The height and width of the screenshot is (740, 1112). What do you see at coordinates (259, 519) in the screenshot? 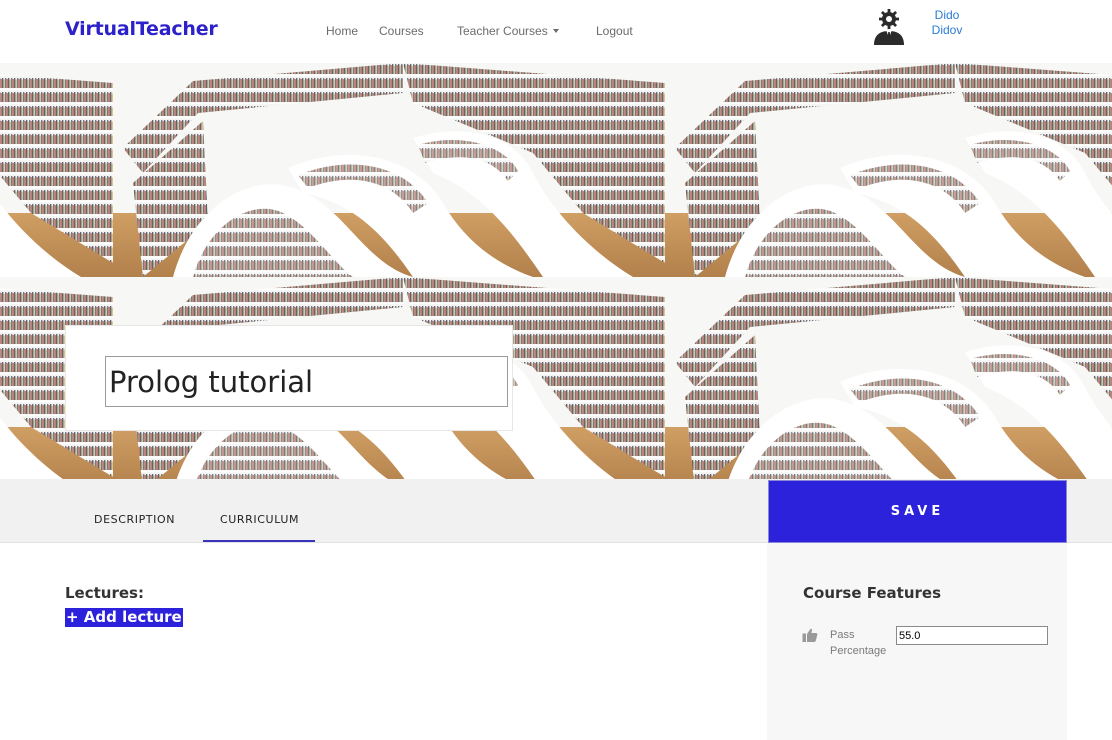
I see `tab-curriculum: CURRICULUM` at bounding box center [259, 519].